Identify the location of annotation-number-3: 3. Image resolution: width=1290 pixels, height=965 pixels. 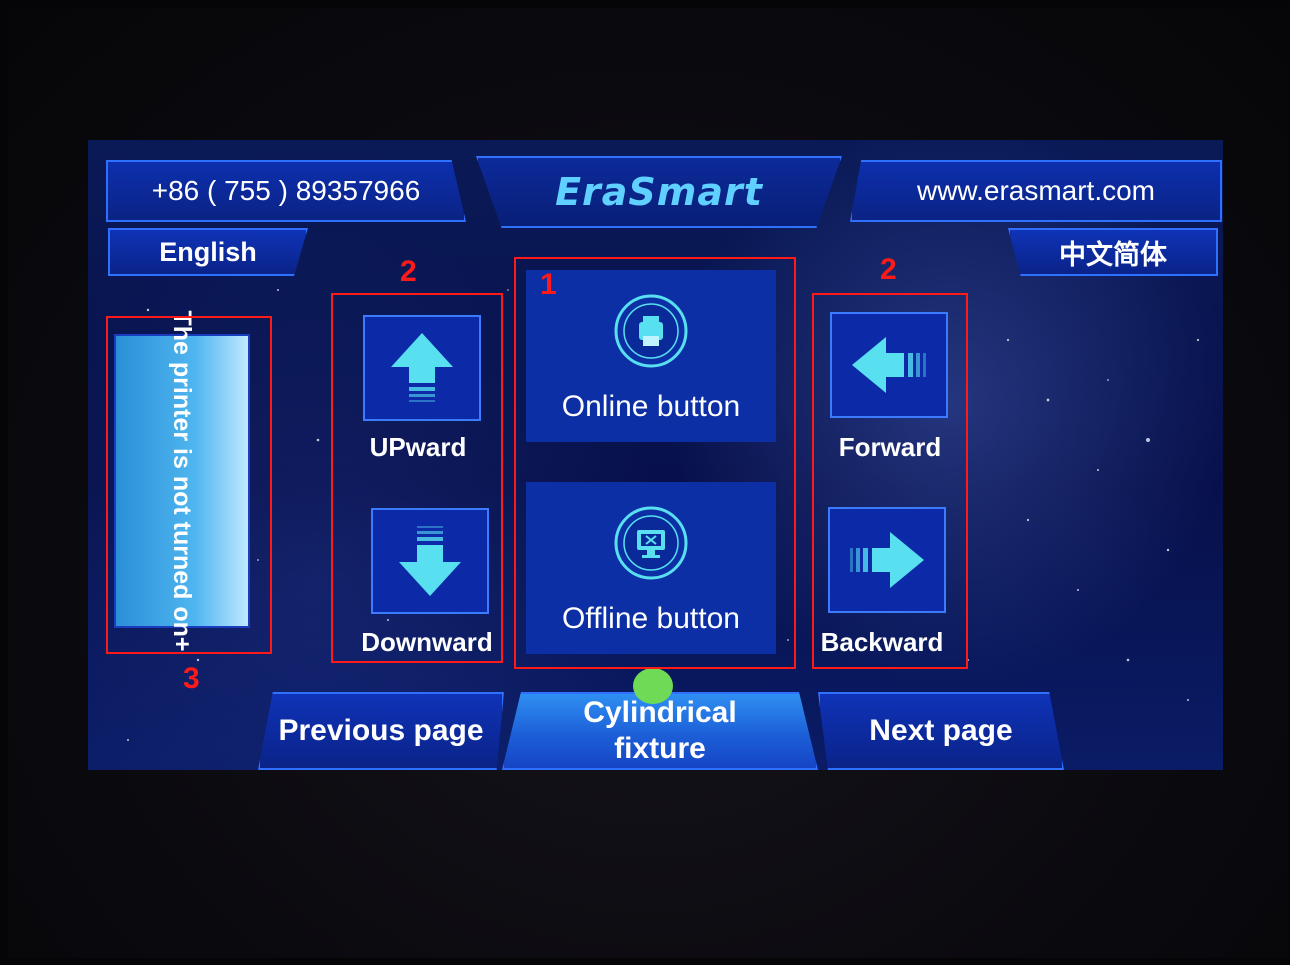
(191, 678).